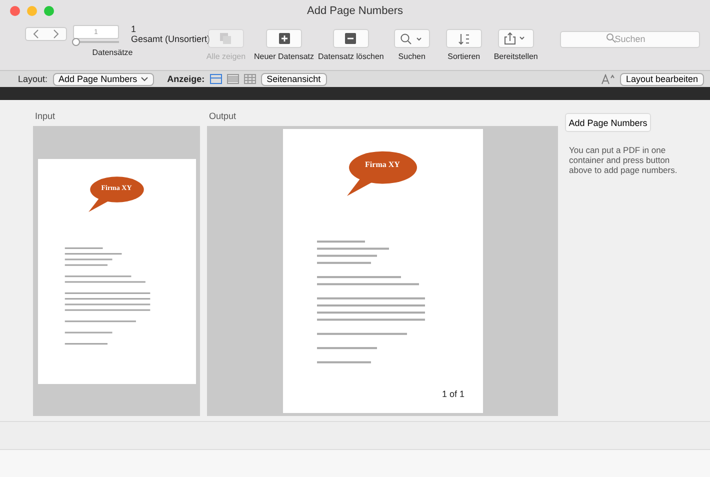 The height and width of the screenshot is (477, 710). I want to click on sort-button, so click(464, 38).